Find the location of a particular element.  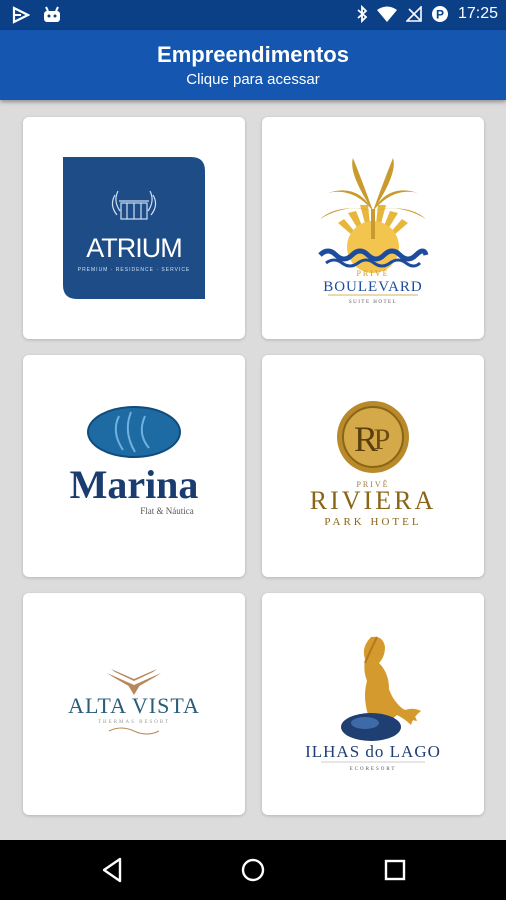

boulevard-logo: PRIVÊ BOULEVARD SUITE HOTEL is located at coordinates (373, 231).